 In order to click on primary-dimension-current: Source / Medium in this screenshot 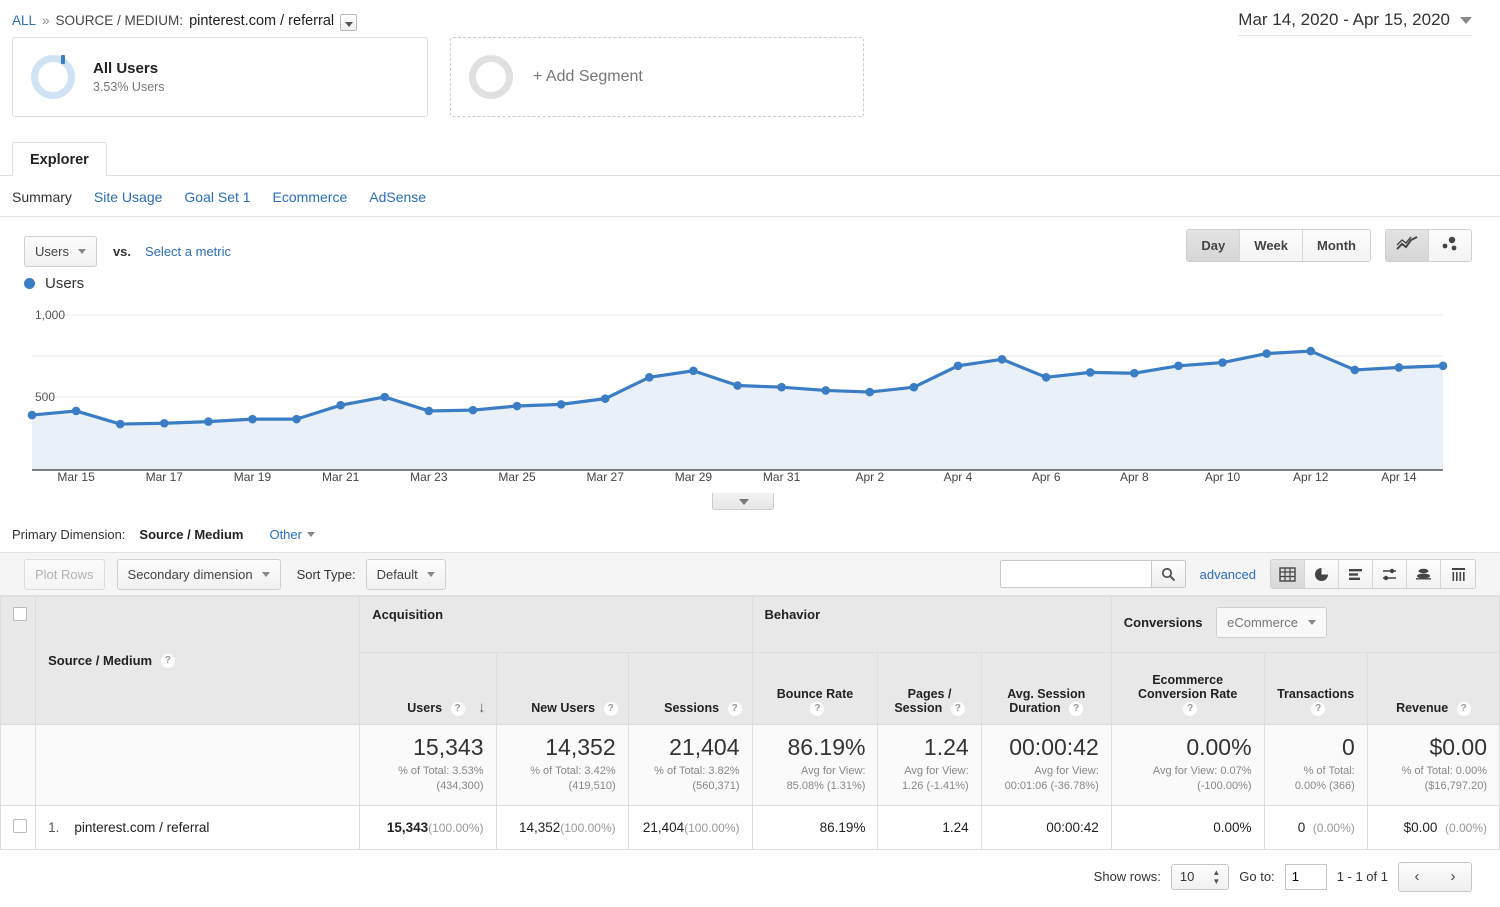, I will do `click(191, 534)`.